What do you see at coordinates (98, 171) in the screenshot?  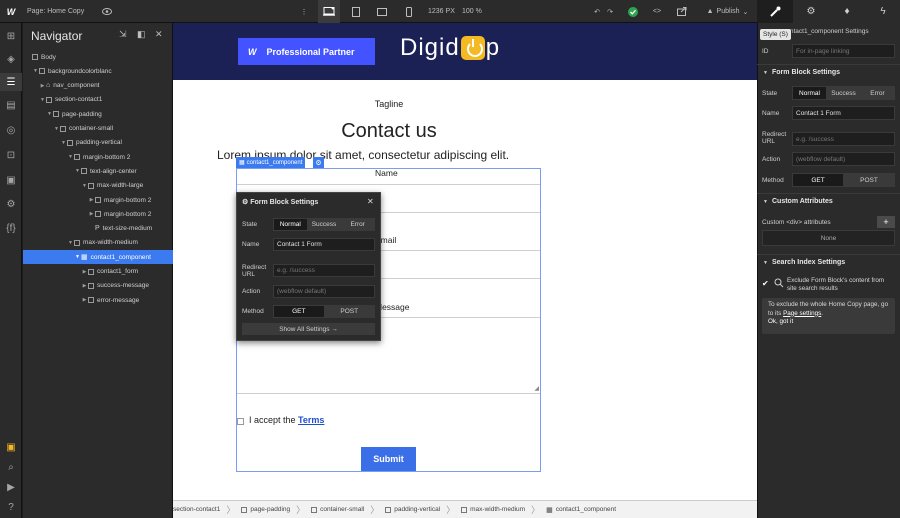 I see `navigator-item: ▼ text-align-center` at bounding box center [98, 171].